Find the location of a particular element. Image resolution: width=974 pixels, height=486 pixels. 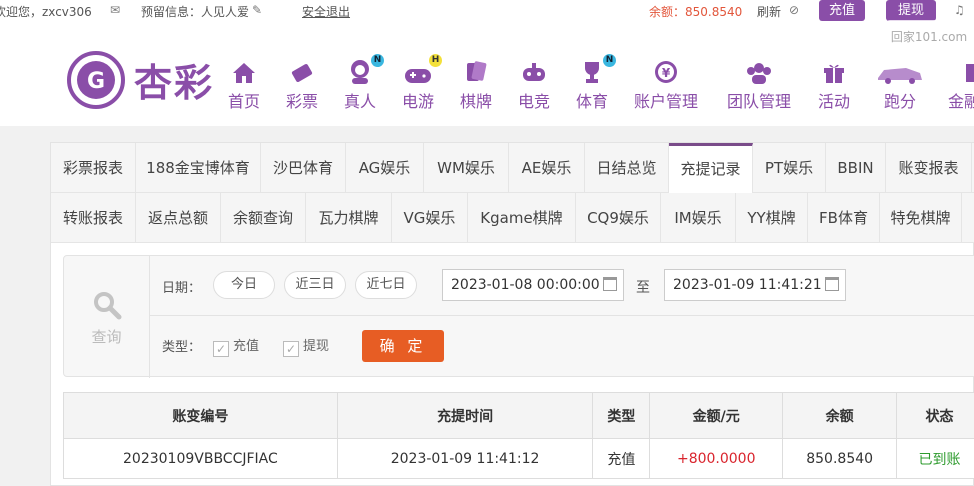

start-date-value: 2023-01-08 00:00:00 is located at coordinates (525, 285).